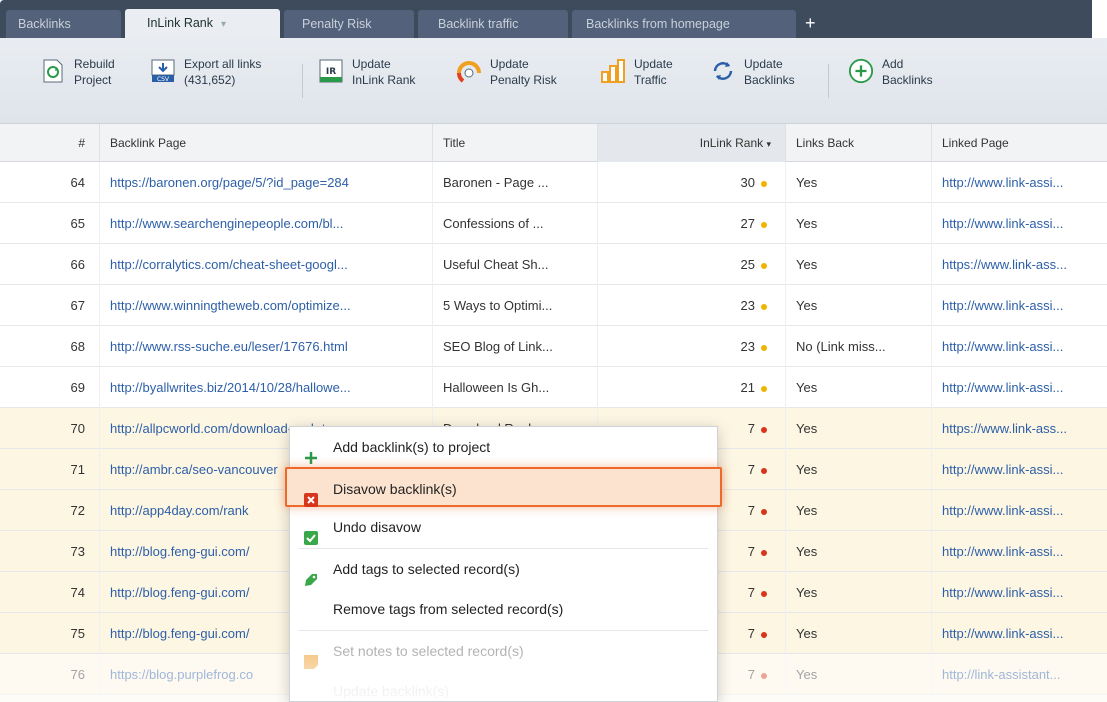 The height and width of the screenshot is (702, 1107). What do you see at coordinates (503, 651) in the screenshot?
I see `menu-item-set-notes: Set notes to selected record(s)` at bounding box center [503, 651].